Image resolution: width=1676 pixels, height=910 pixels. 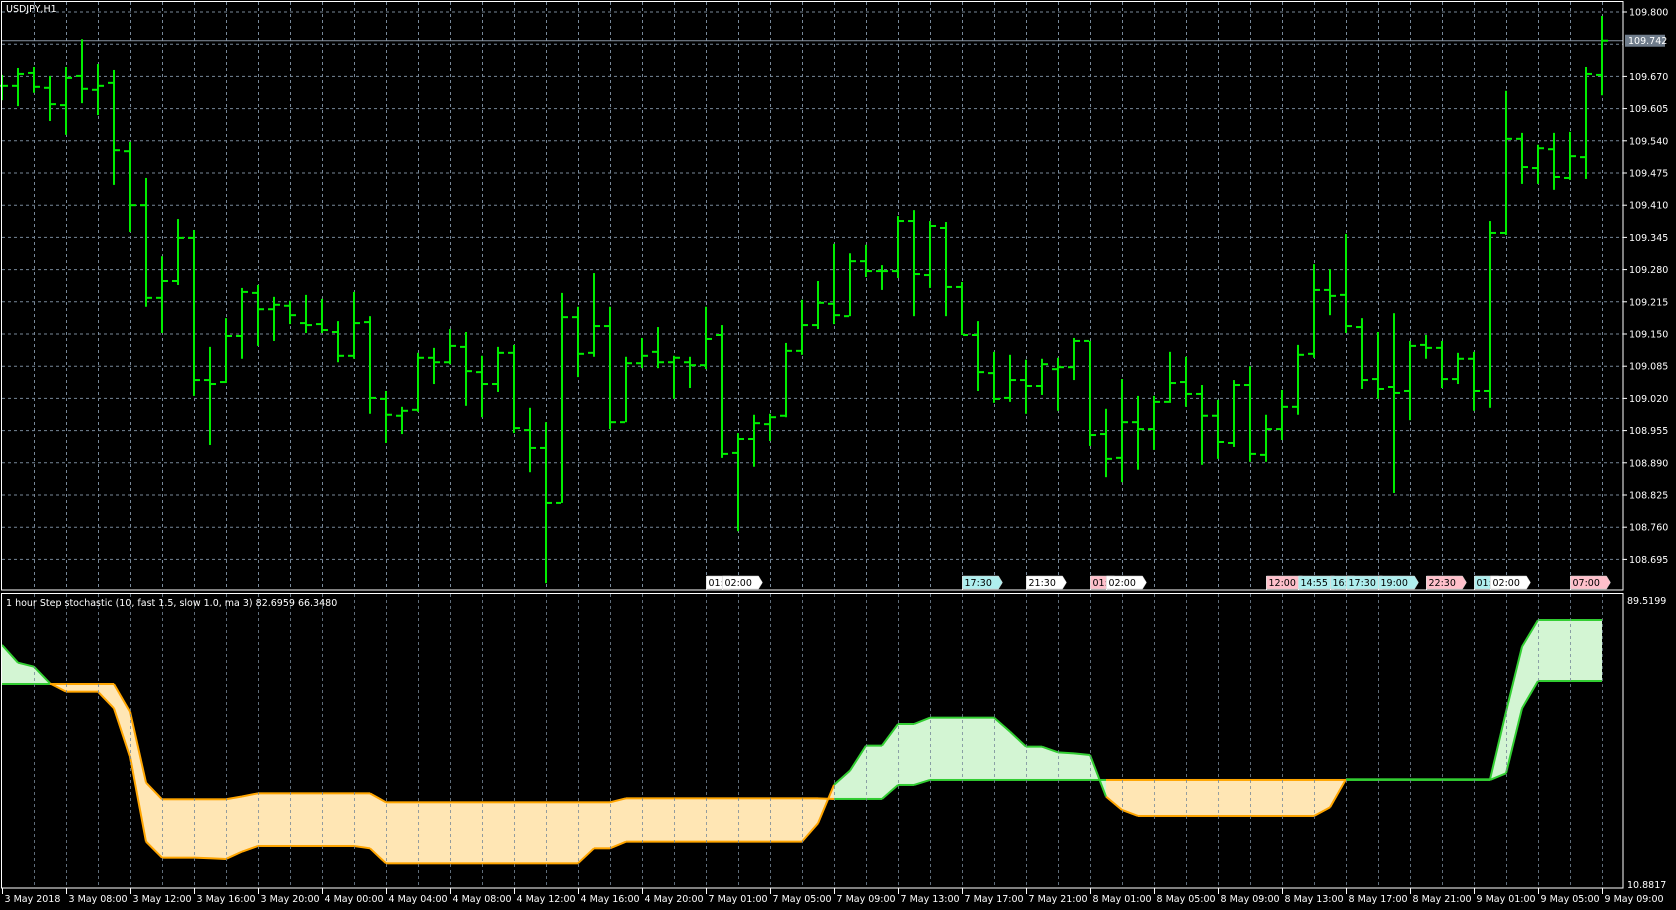 I want to click on event-tag: 07:00, so click(x=1590, y=582).